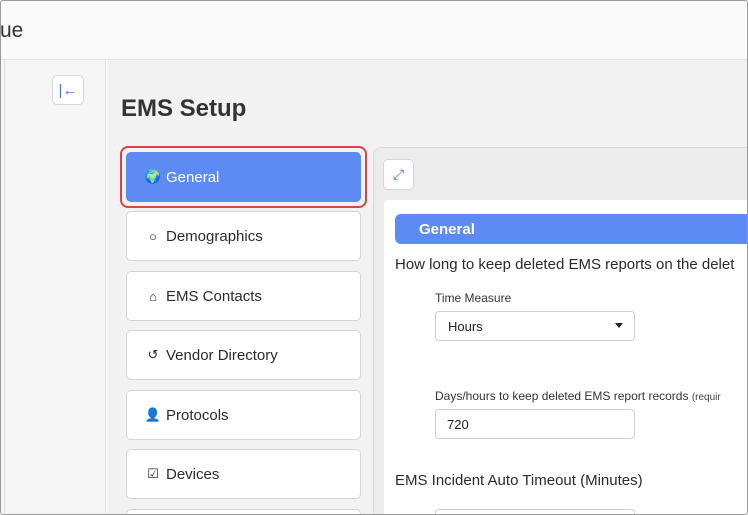  What do you see at coordinates (153, 414) in the screenshot?
I see `user-icon: 👤` at bounding box center [153, 414].